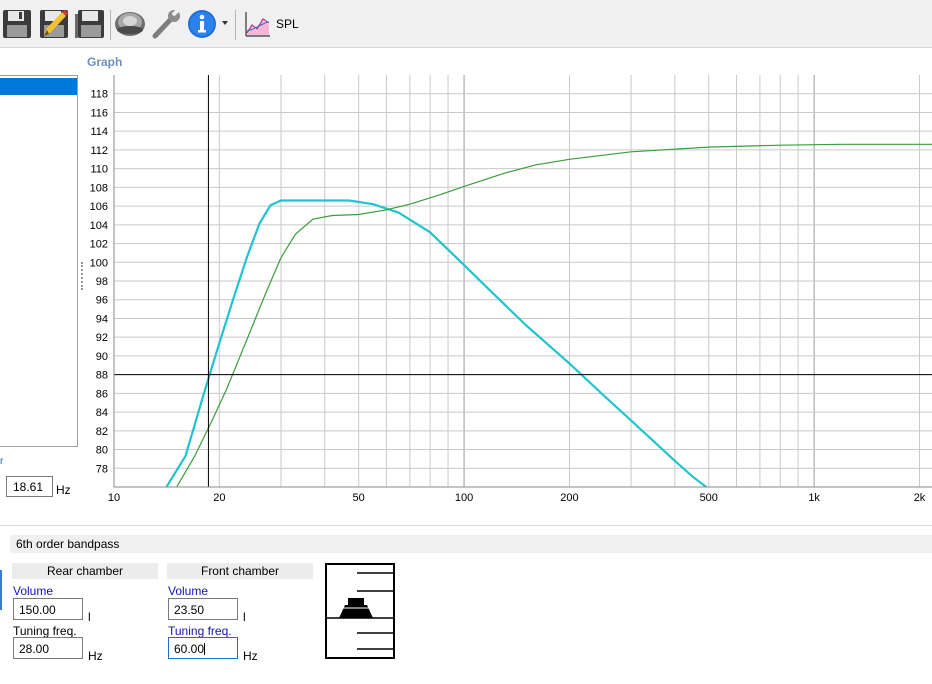 This screenshot has height=684, width=932. I want to click on front-chamber-header: Front chamber, so click(240, 571).